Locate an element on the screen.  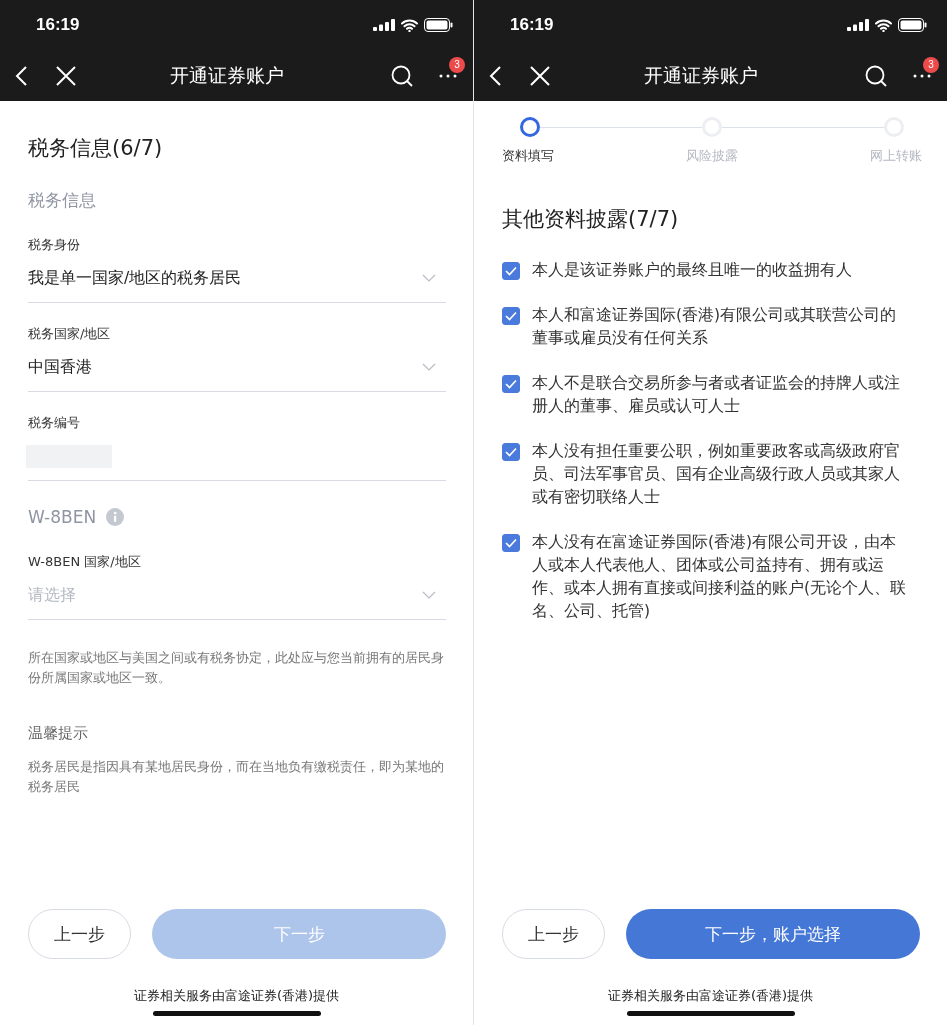
checkbox-label: 本人和富途证券国际(香港)有限公司或其联营公司的董事或雇员没有任何关系 is located at coordinates (715, 327).